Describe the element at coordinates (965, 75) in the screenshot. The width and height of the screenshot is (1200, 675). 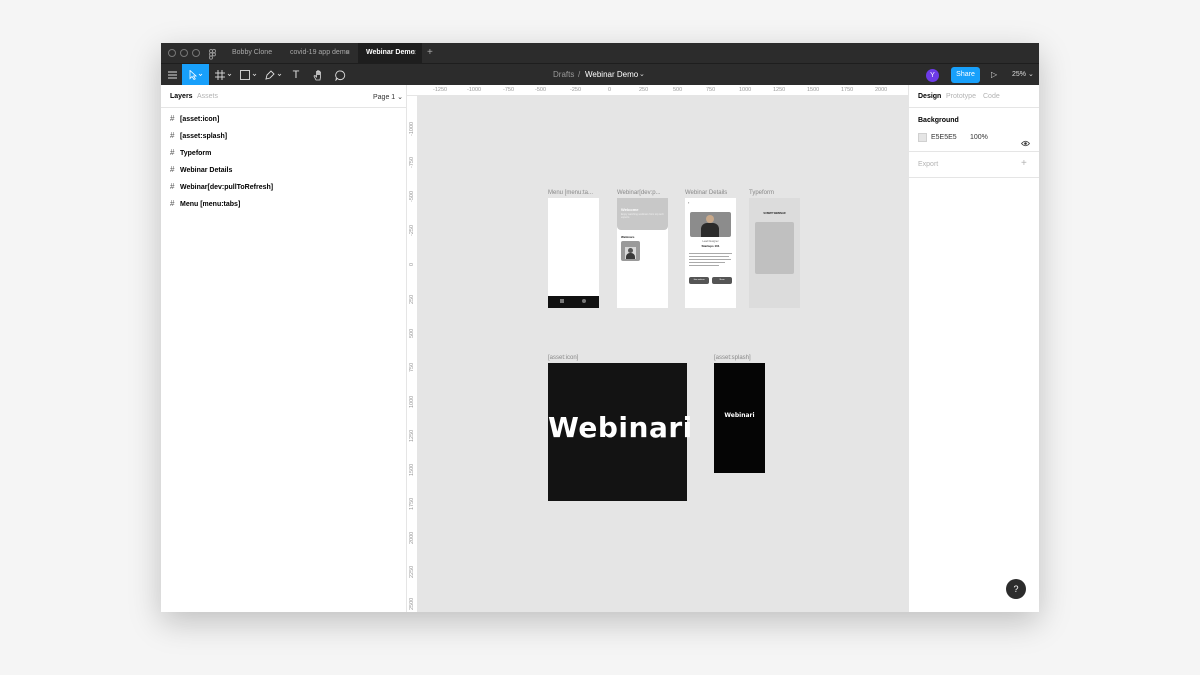
I see `share-button: Share` at that location.